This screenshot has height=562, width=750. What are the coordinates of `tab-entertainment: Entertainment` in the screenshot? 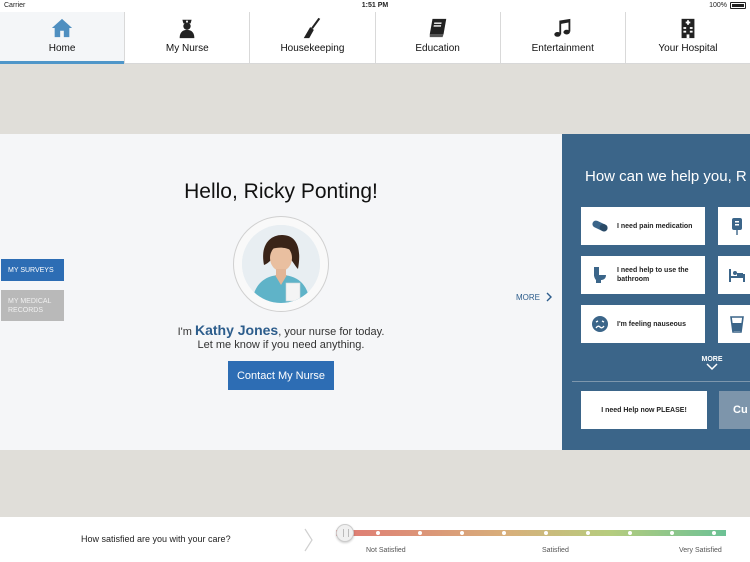 It's located at (563, 37).